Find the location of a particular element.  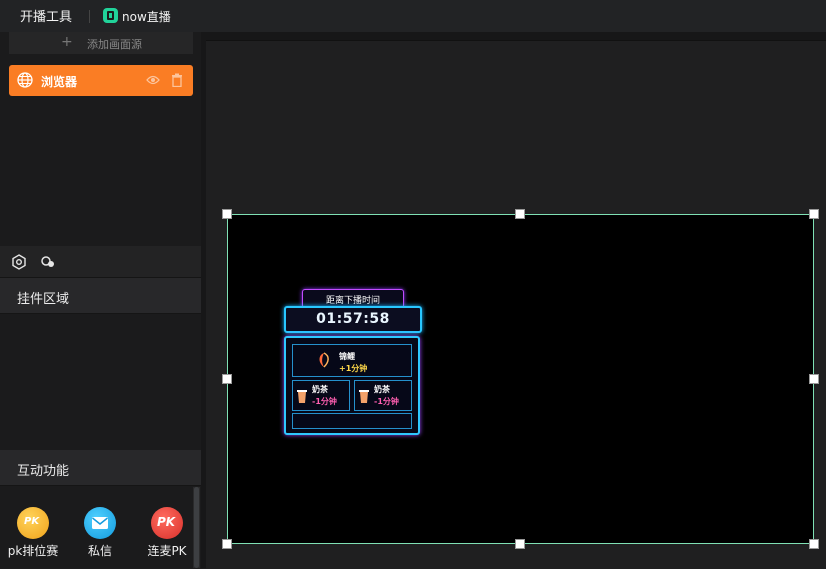

resize-handle-bottom is located at coordinates (520, 544).